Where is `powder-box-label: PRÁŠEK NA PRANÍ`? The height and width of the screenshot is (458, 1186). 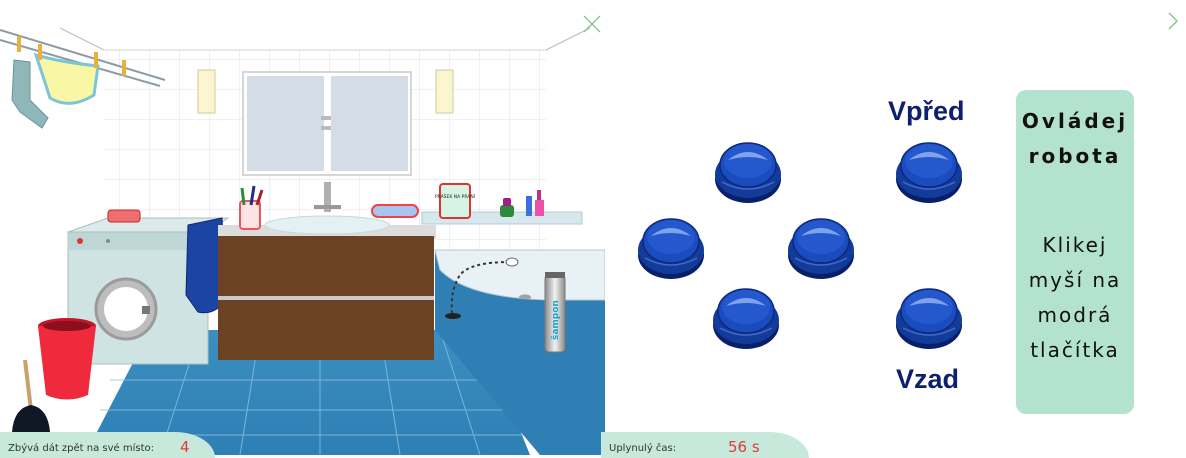
powder-box-label: PRÁŠEK NA PRANÍ is located at coordinates (455, 196).